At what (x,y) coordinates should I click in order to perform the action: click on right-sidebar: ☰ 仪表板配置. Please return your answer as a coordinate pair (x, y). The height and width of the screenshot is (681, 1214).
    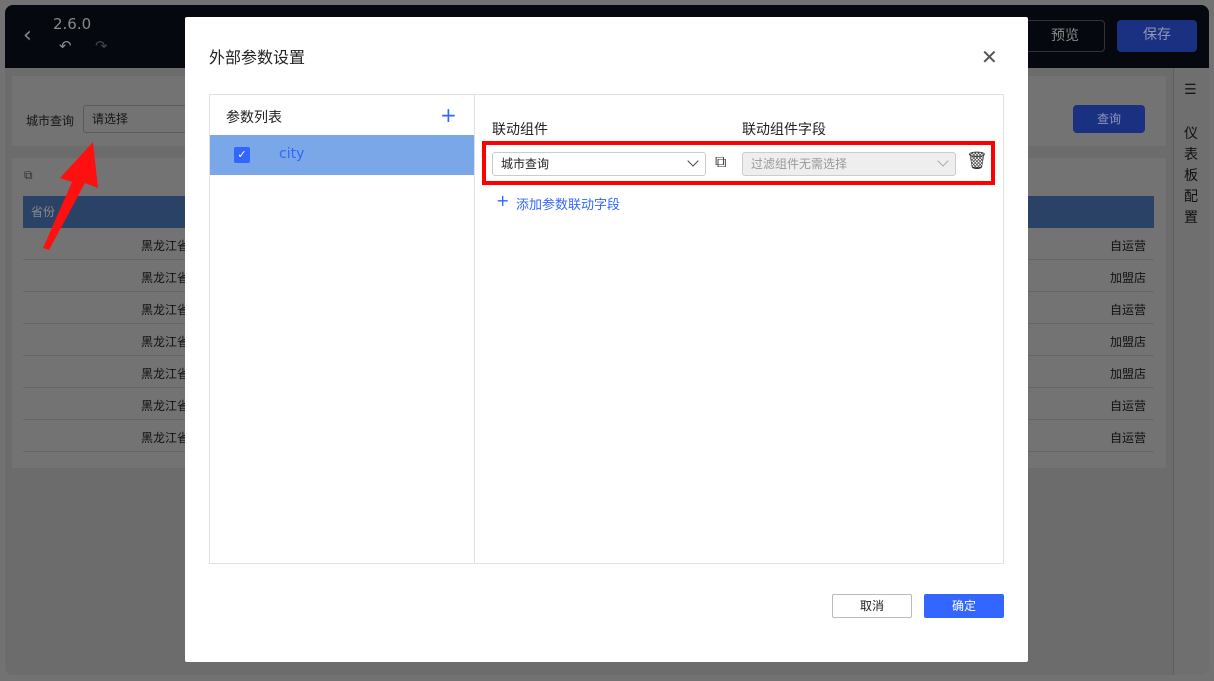
    Looking at the image, I should click on (1191, 371).